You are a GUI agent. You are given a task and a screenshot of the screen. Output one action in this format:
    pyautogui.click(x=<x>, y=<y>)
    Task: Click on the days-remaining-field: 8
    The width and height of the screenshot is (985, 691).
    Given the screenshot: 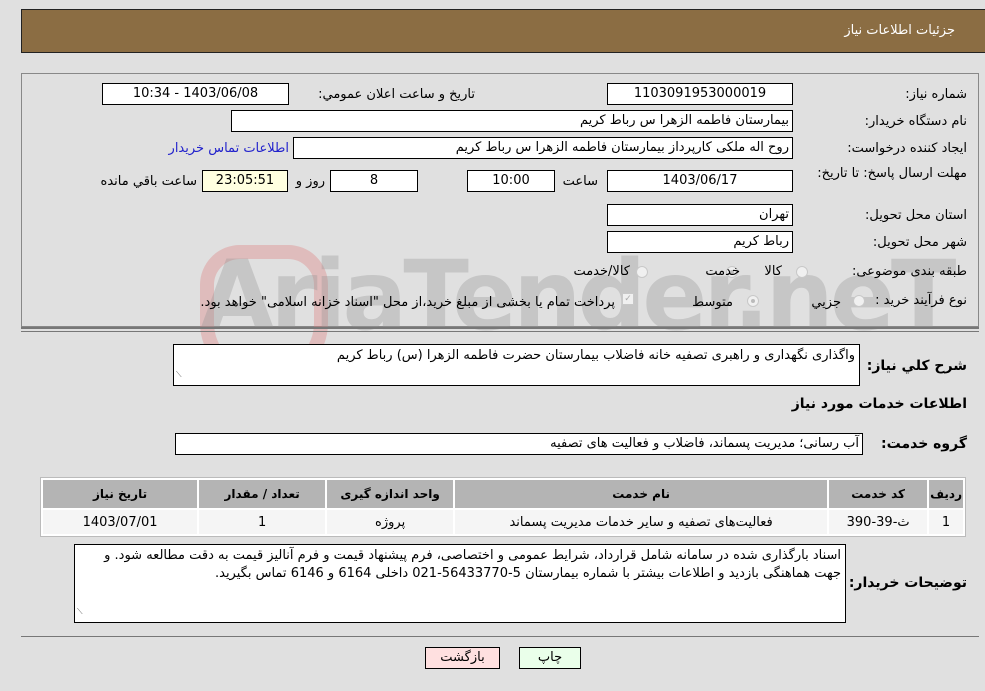 What is the action you would take?
    pyautogui.click(x=374, y=181)
    